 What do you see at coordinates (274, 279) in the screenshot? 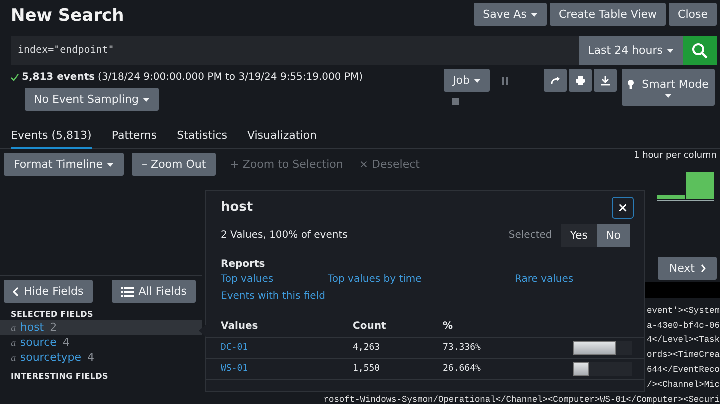
I see `report-link: Top values` at bounding box center [274, 279].